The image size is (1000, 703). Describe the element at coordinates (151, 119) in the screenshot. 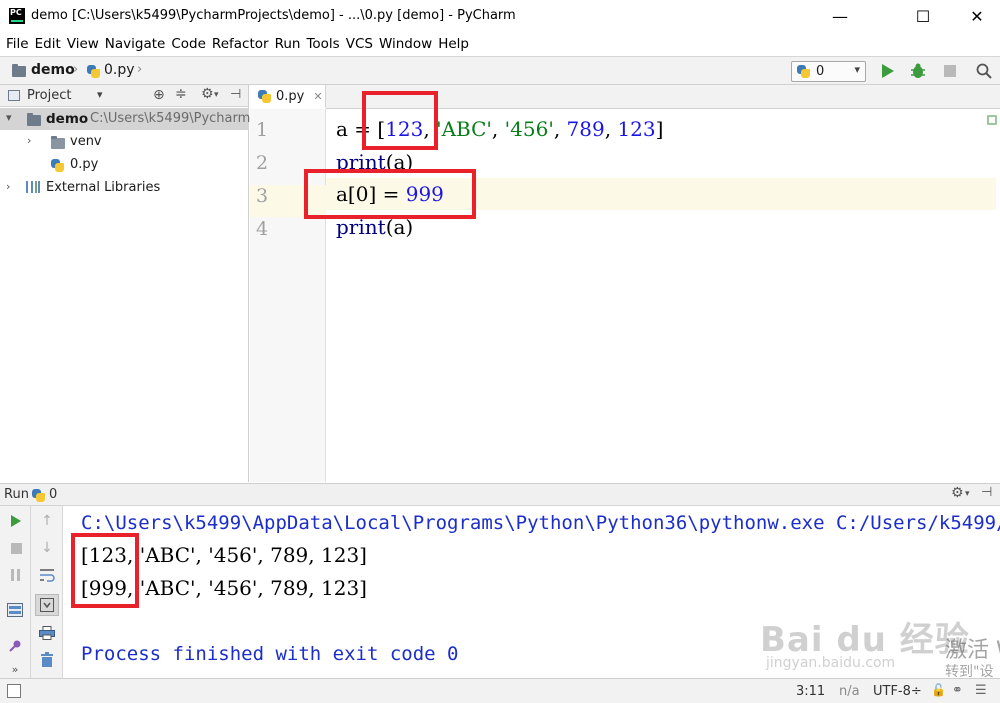

I see `tree-item-demo: ▾ demo C:\Users\k5499\PycharmProjects` at that location.